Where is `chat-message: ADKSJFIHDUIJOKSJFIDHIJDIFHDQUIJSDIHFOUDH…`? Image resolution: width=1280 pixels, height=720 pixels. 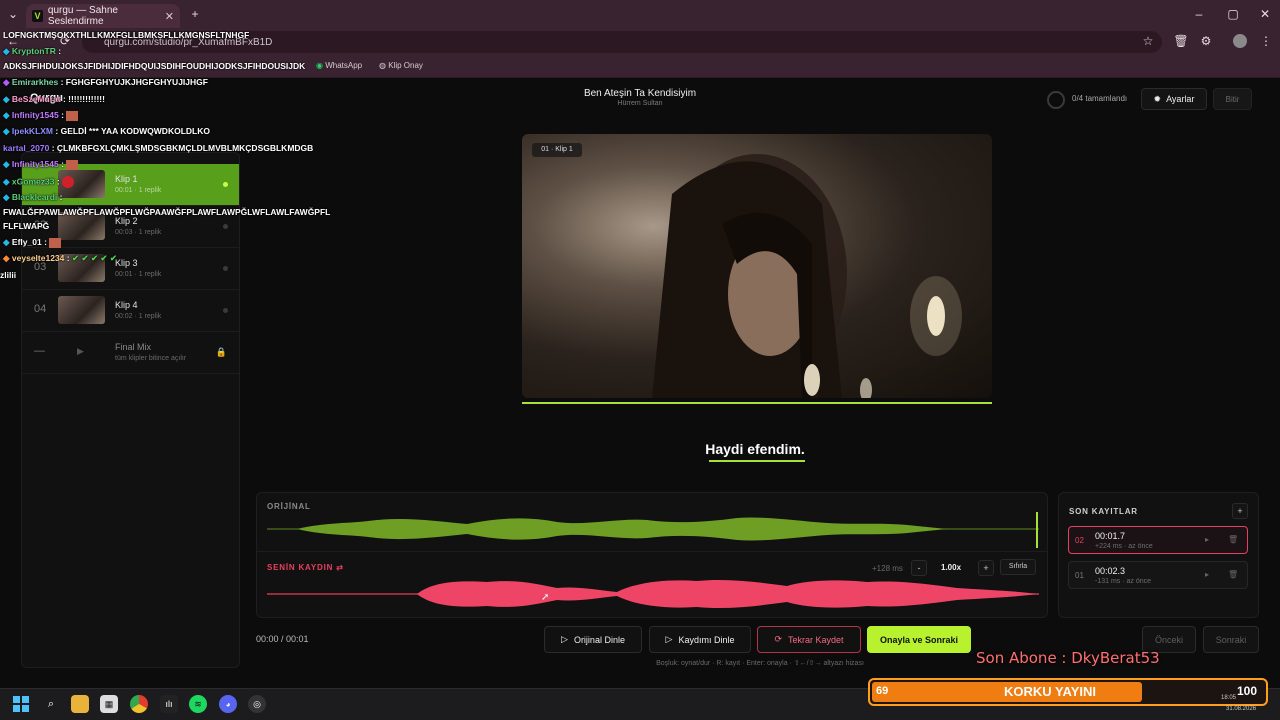
chat-message: ADKSJFIHDUIJOKSJFIDHIJDIFHDQUIJSDIHFOUDH… is located at coordinates (154, 66).